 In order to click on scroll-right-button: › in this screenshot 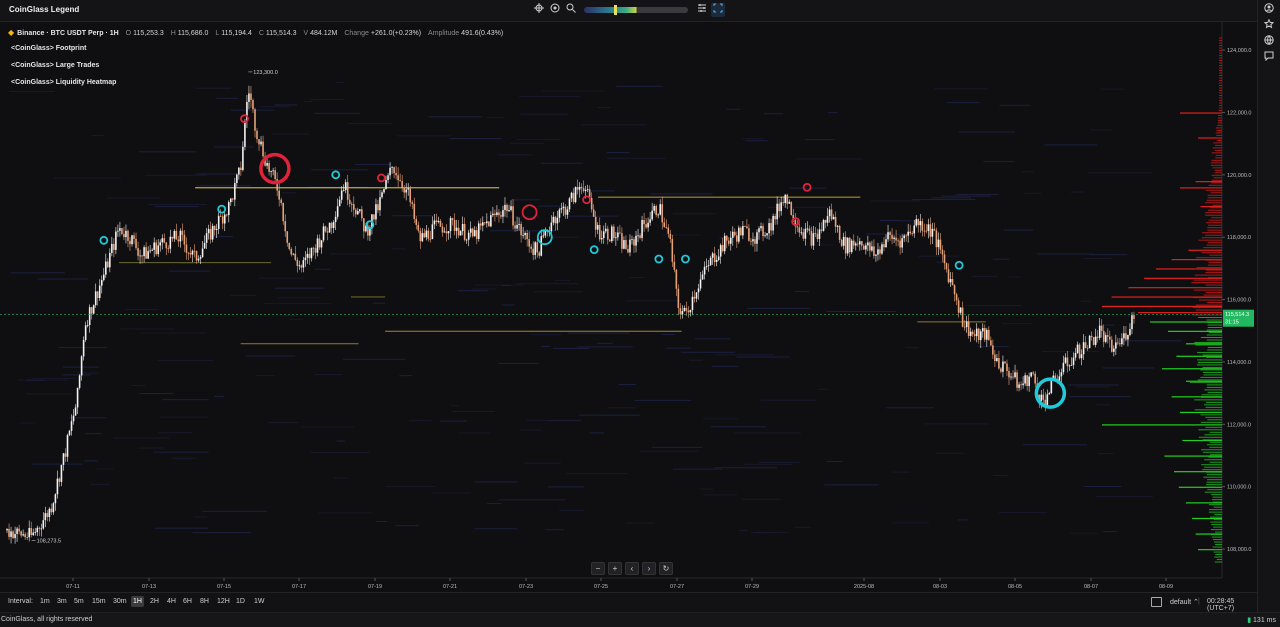, I will do `click(649, 568)`.